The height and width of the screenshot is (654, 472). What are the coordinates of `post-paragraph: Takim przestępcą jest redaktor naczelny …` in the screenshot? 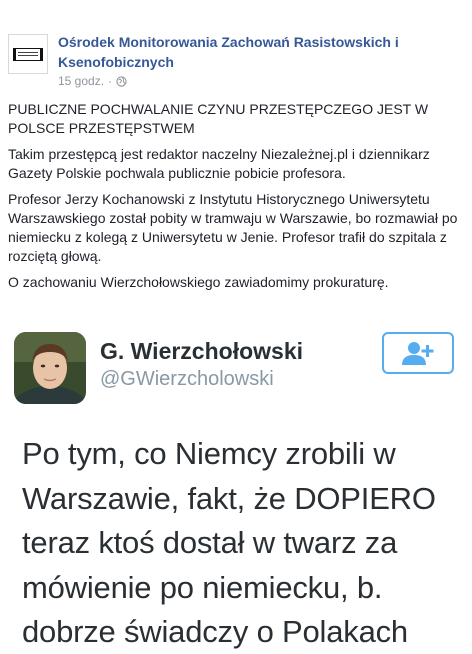 It's located at (219, 163).